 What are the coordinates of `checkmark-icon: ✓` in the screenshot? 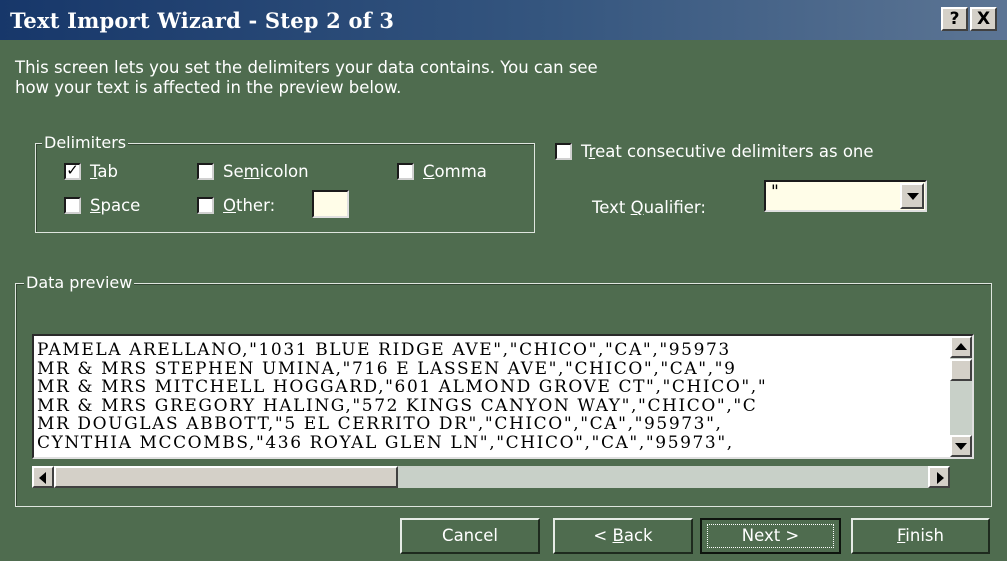 It's located at (72, 170).